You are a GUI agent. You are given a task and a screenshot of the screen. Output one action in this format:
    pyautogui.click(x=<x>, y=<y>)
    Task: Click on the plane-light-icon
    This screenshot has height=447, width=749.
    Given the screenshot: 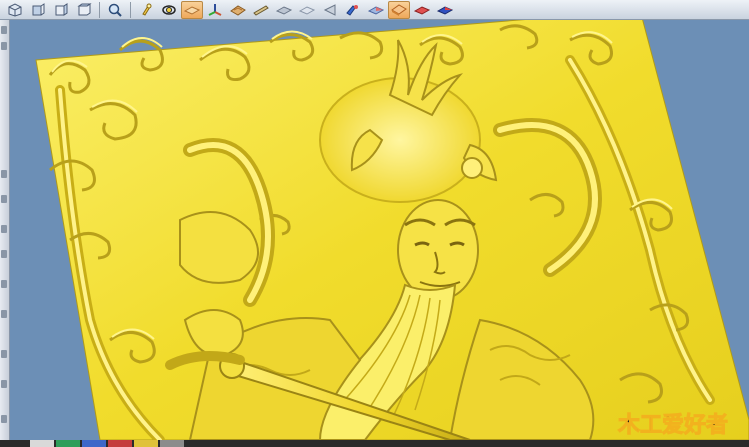 What is the action you would take?
    pyautogui.click(x=307, y=10)
    